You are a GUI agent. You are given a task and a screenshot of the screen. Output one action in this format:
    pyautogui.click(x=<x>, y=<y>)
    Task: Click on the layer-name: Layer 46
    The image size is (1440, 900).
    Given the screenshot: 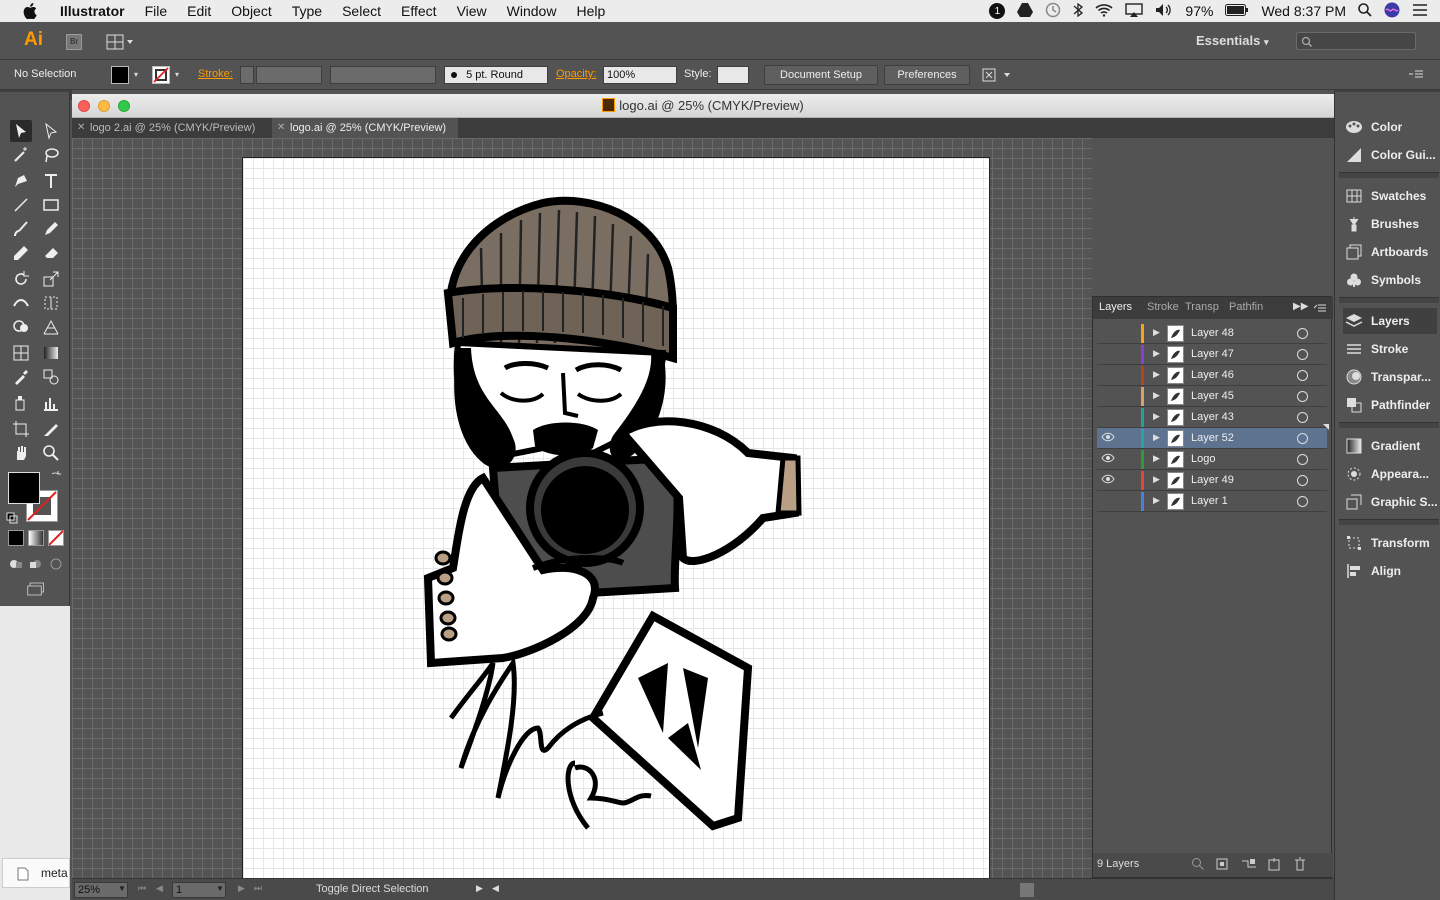 What is the action you would take?
    pyautogui.click(x=1212, y=375)
    